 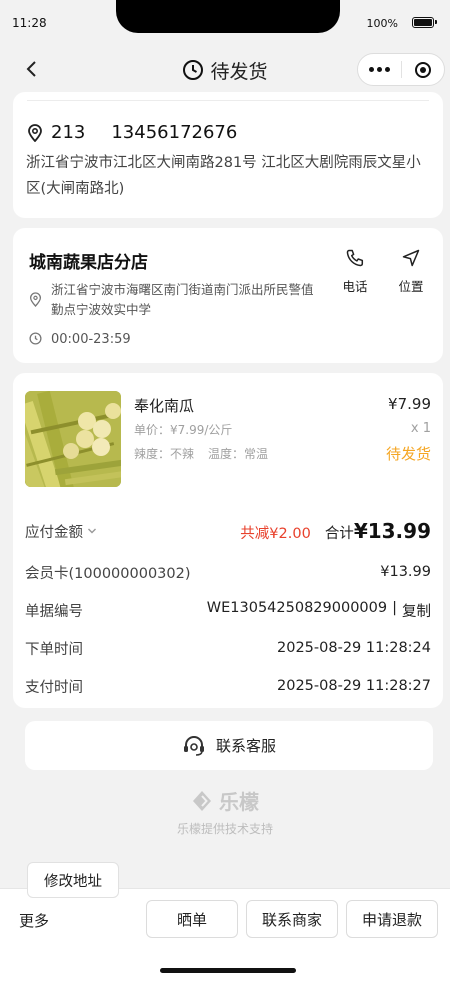 I want to click on device-notch, so click(x=228, y=16).